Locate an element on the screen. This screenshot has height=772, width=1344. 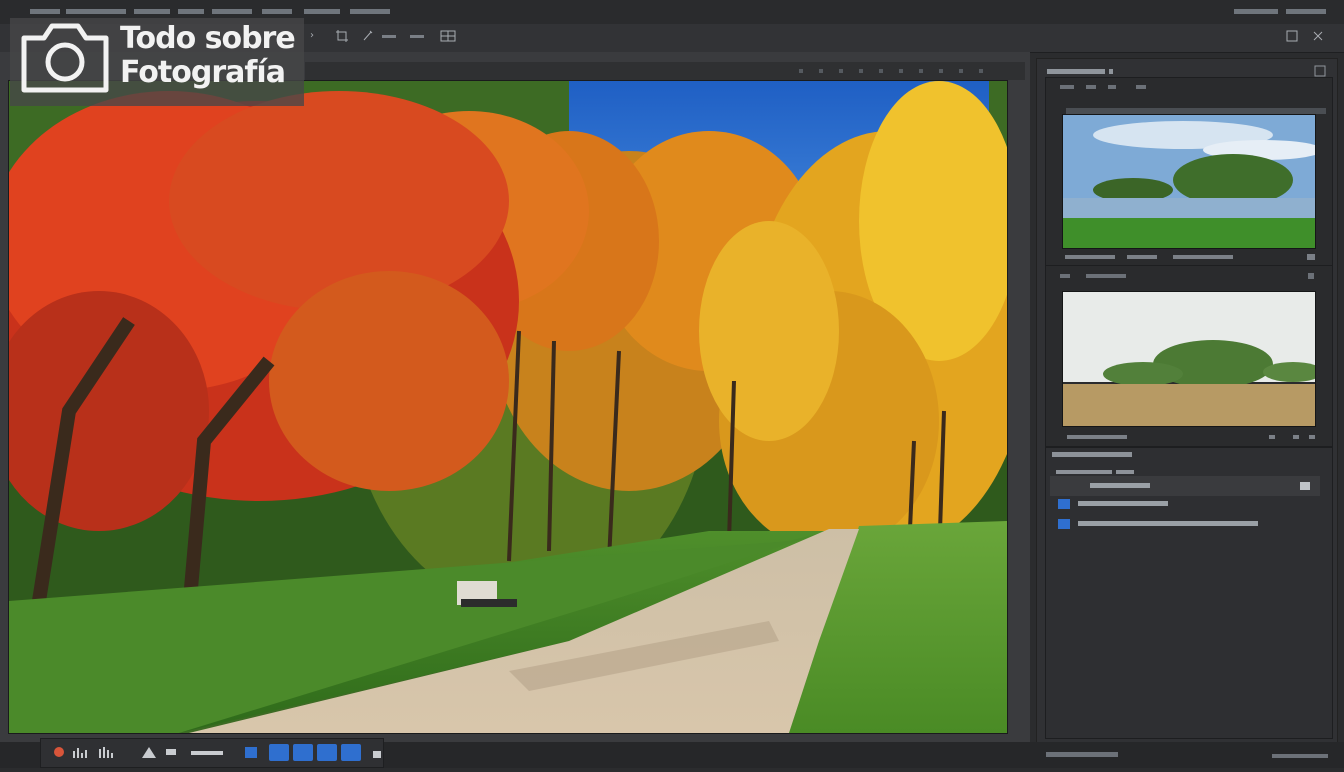
crop-tool-icon is located at coordinates (342, 37).